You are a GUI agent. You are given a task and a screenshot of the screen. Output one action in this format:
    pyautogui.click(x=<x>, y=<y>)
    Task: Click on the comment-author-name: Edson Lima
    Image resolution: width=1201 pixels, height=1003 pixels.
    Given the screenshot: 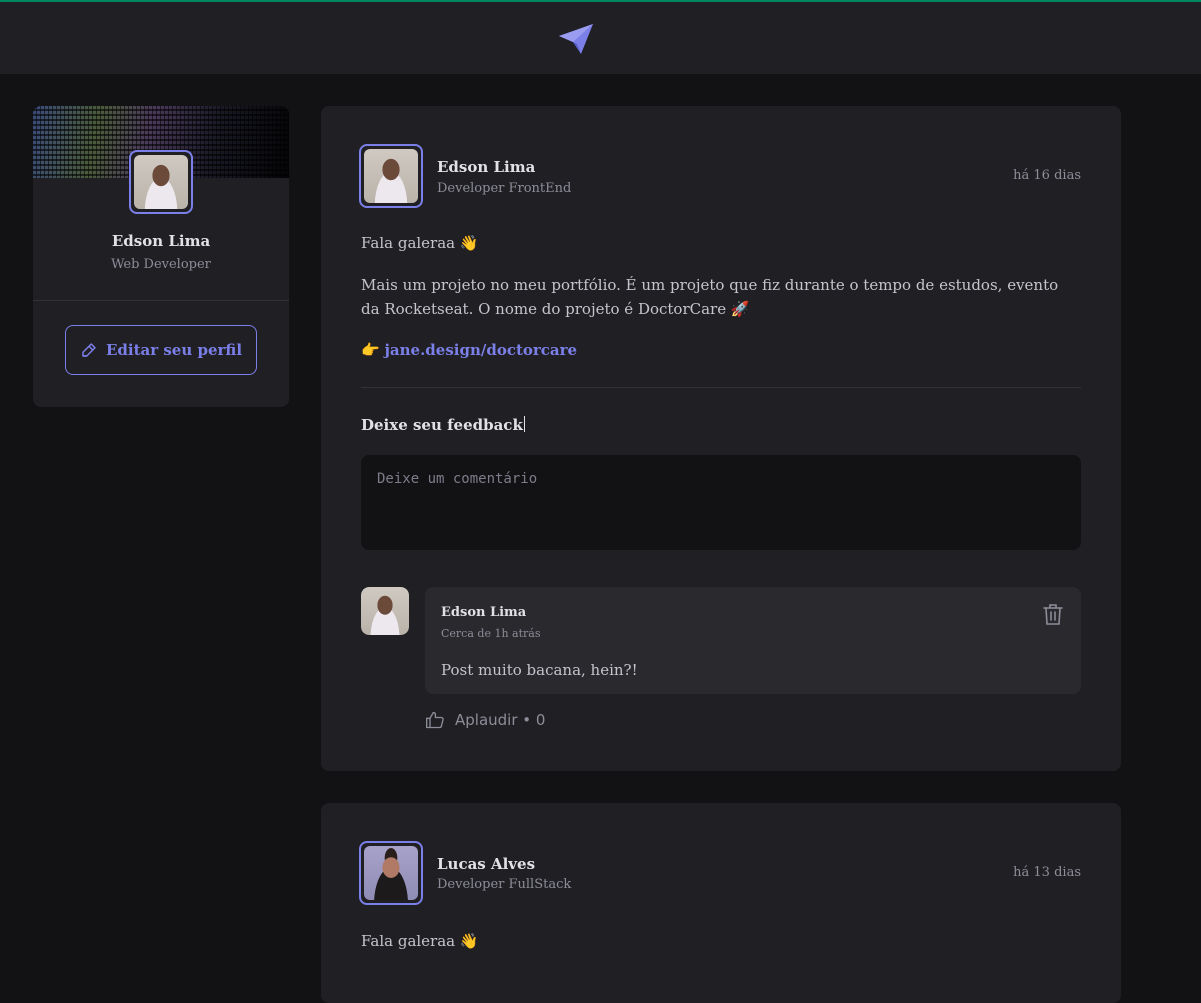 What is the action you would take?
    pyautogui.click(x=484, y=612)
    